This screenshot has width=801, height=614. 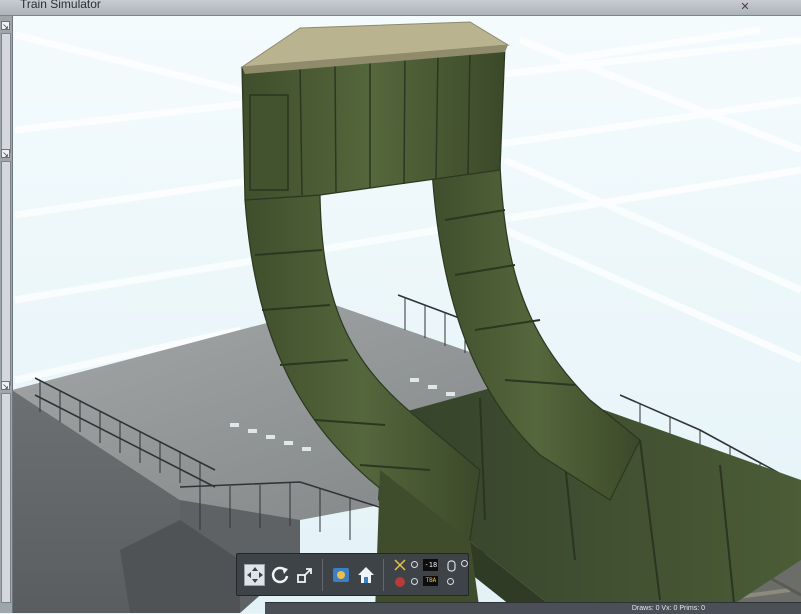 I want to click on window-title: Train Simulator, so click(x=60, y=5).